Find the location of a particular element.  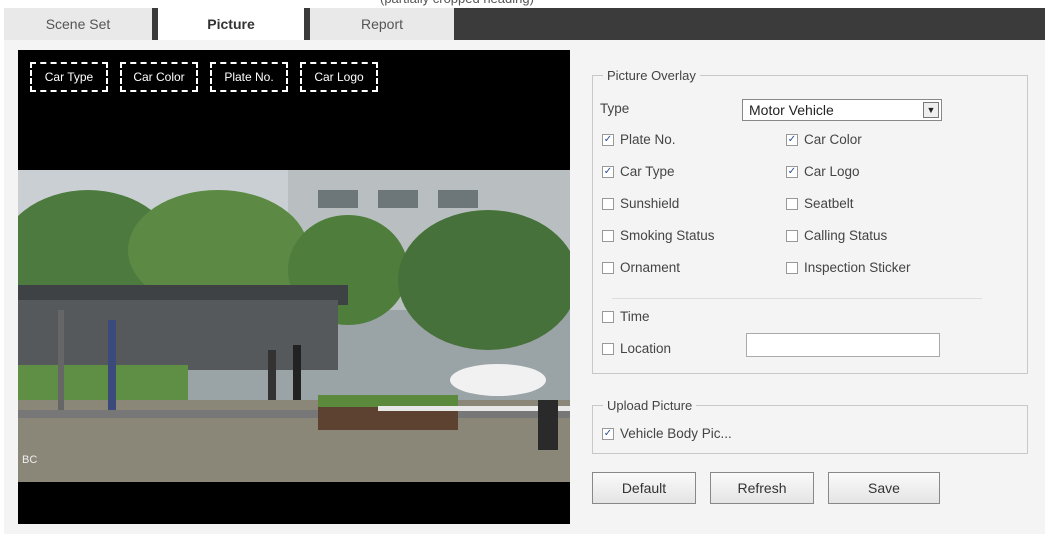

checkbox-label: Sunshield is located at coordinates (650, 203).